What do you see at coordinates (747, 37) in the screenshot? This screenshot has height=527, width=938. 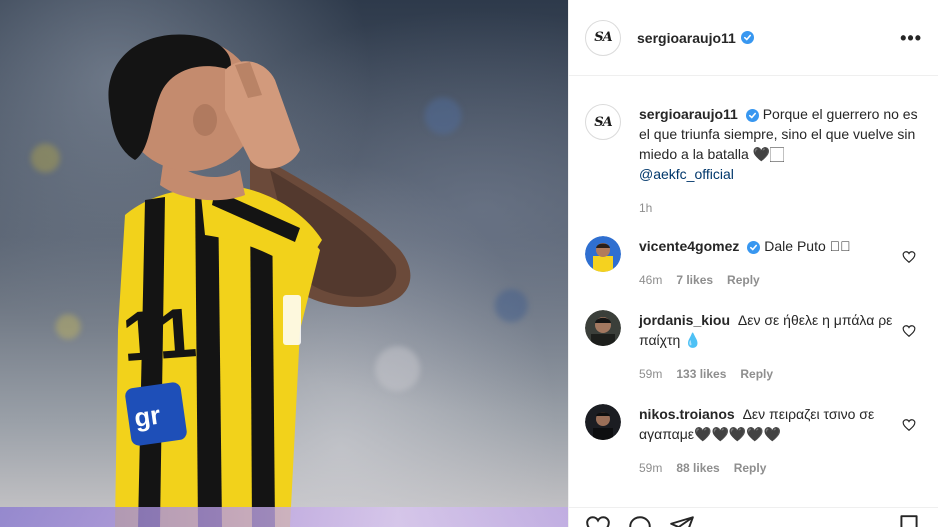 I see `verified-badge-icon` at bounding box center [747, 37].